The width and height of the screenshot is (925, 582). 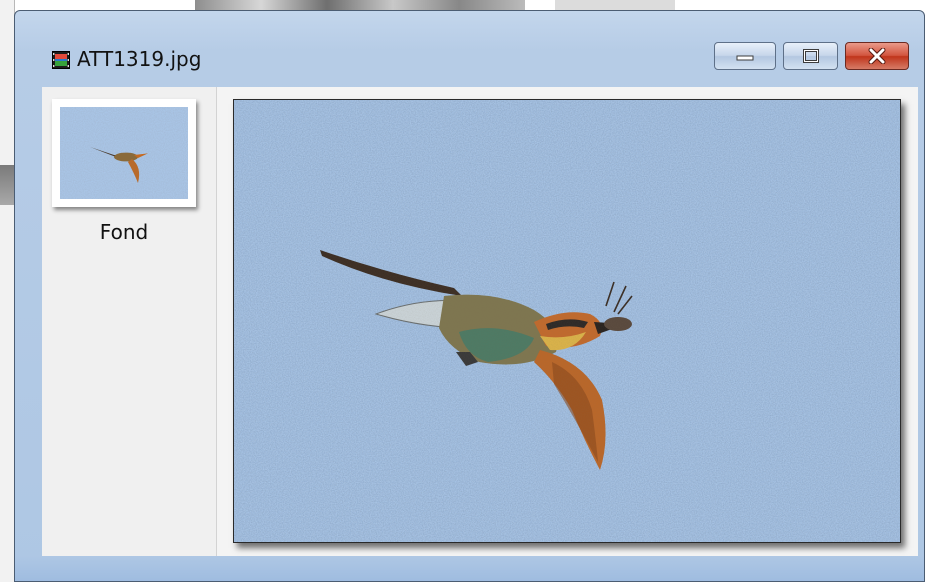 I want to click on thumbnail-item, so click(x=124, y=153).